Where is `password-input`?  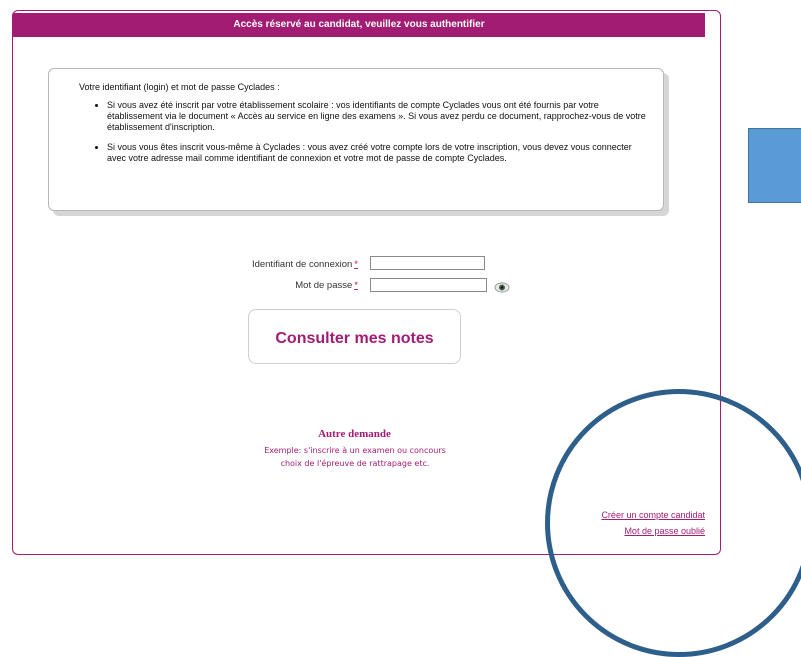
password-input is located at coordinates (428, 285).